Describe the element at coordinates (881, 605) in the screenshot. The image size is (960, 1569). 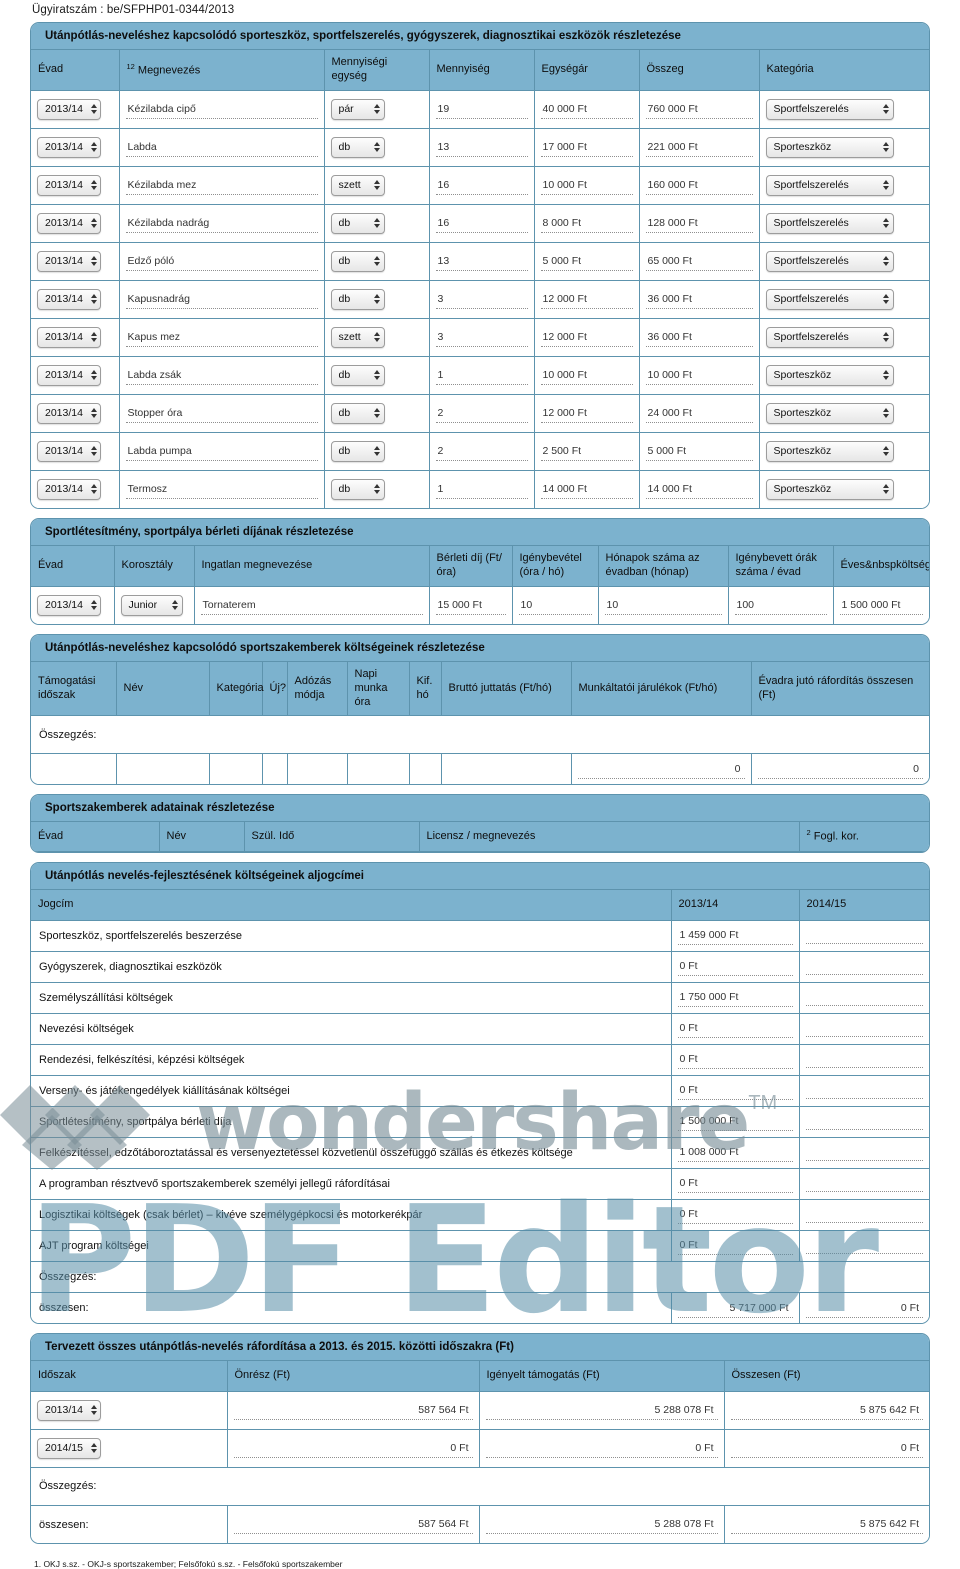
I see `annual-cost-input: 1 500 000 Ft` at that location.